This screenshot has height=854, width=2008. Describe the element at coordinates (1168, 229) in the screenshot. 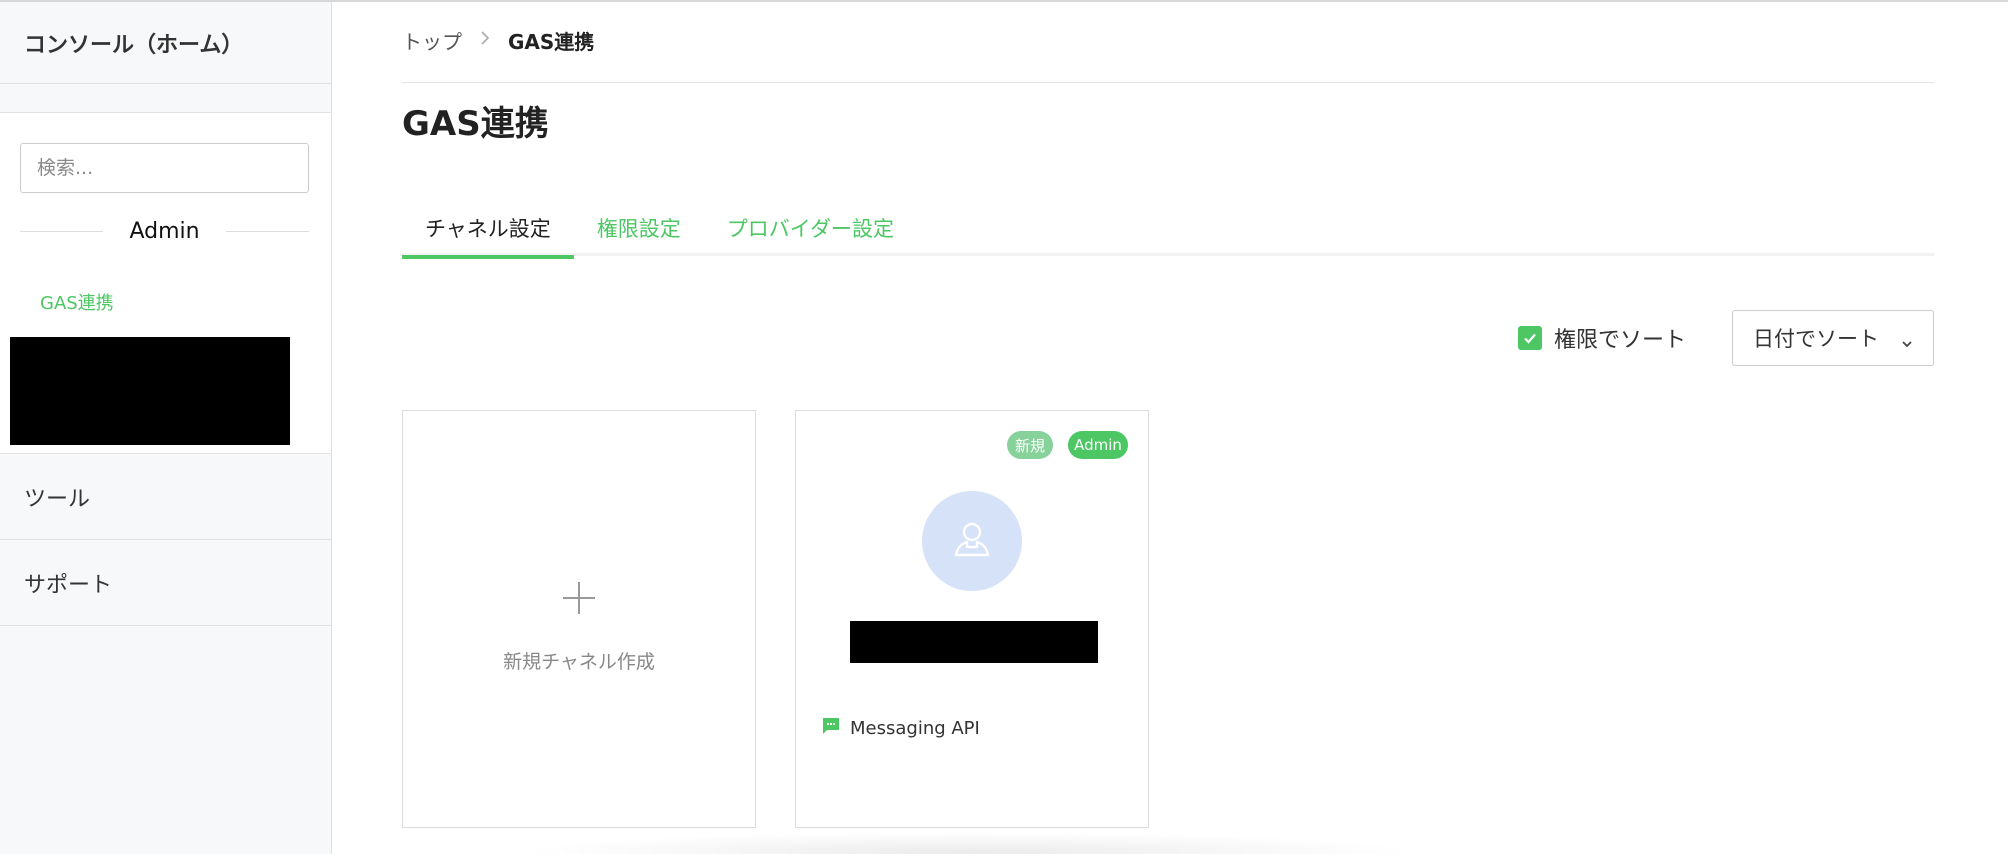

I see `tab-bar: チャネル設定 権限設定 プロバイダー設定` at that location.